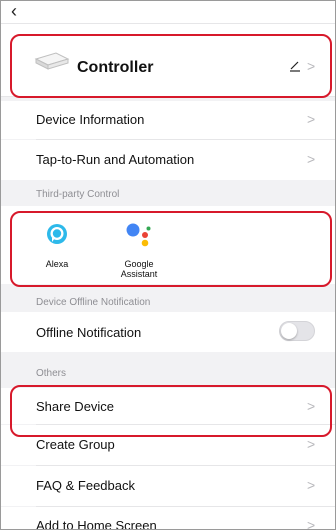 The width and height of the screenshot is (336, 530). I want to click on section-header-offline: Device Offline Notification, so click(168, 301).